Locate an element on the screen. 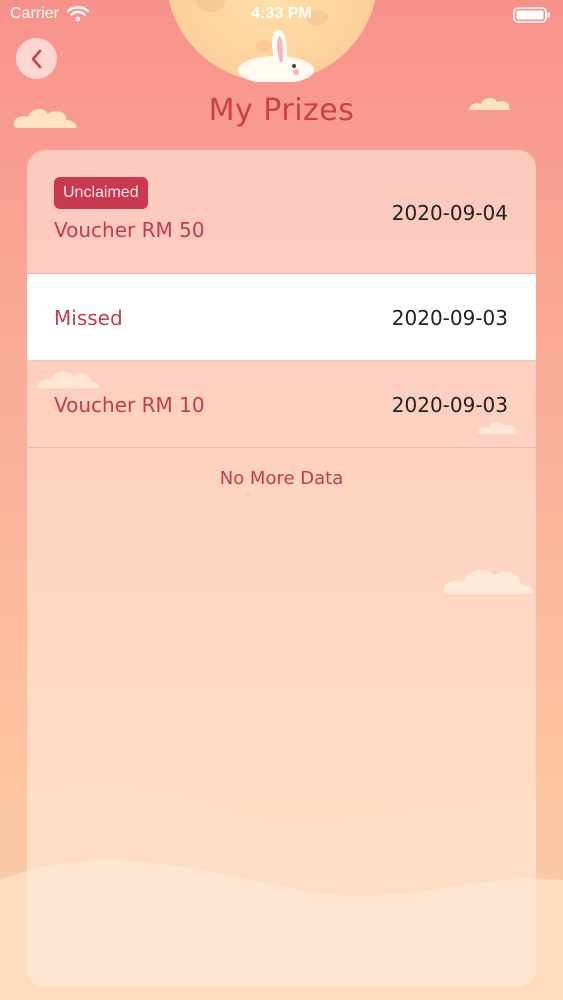  time-label: 4:33 PM is located at coordinates (281, 13).